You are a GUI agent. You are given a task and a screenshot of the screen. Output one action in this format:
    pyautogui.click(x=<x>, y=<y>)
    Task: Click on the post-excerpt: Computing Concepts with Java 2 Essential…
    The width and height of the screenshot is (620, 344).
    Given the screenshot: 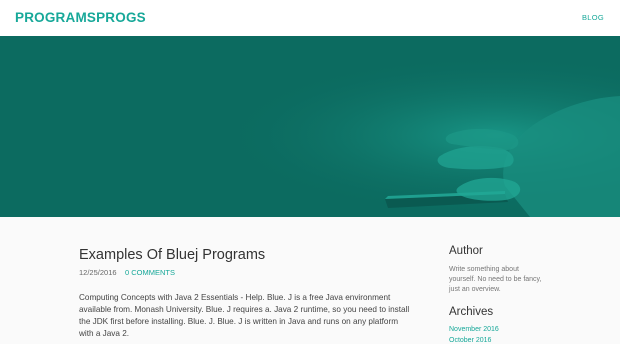 What is the action you would take?
    pyautogui.click(x=244, y=315)
    